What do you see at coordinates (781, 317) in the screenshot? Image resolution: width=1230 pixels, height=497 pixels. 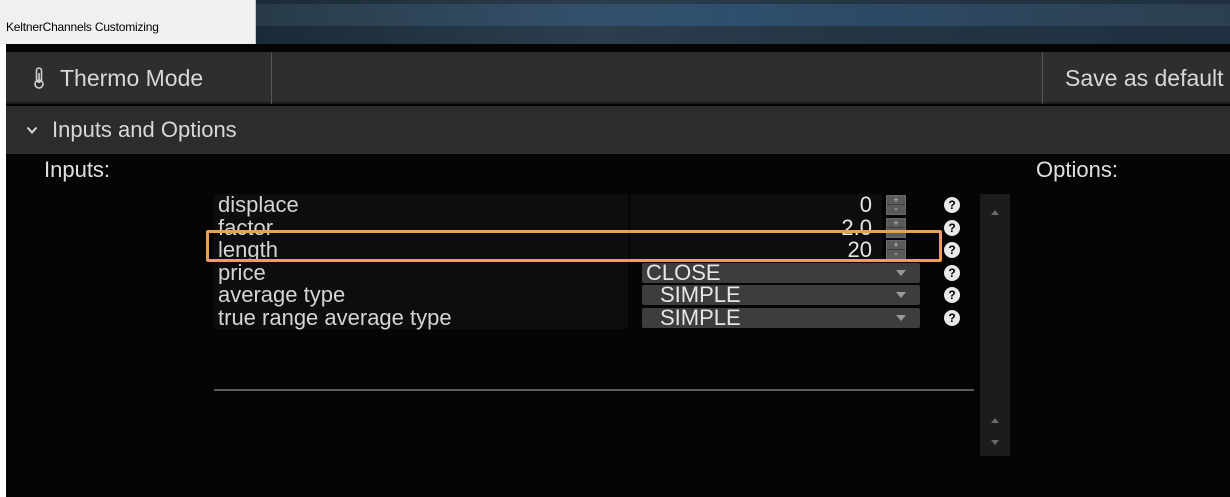 I see `true-range-average-type-select: SIMPLE` at bounding box center [781, 317].